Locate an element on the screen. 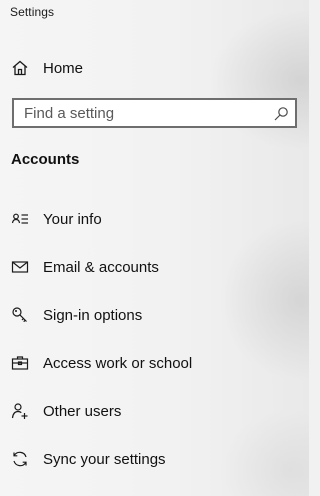 Image resolution: width=320 pixels, height=496 pixels. nav-access-work-school: Access work or school is located at coordinates (154, 363).